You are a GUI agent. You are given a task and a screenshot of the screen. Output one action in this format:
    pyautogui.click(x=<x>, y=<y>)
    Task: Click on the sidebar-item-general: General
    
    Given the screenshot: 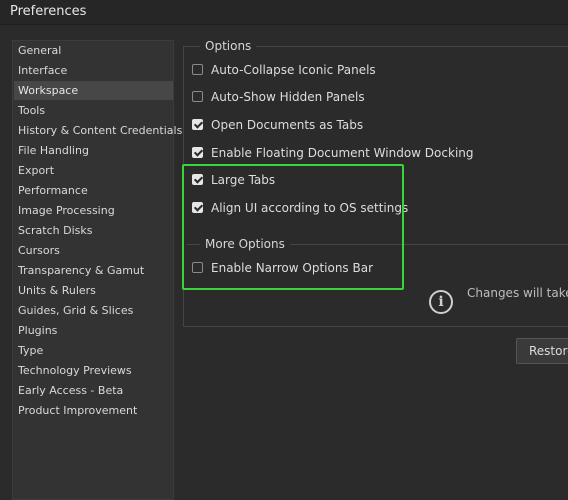 What is the action you would take?
    pyautogui.click(x=93, y=50)
    